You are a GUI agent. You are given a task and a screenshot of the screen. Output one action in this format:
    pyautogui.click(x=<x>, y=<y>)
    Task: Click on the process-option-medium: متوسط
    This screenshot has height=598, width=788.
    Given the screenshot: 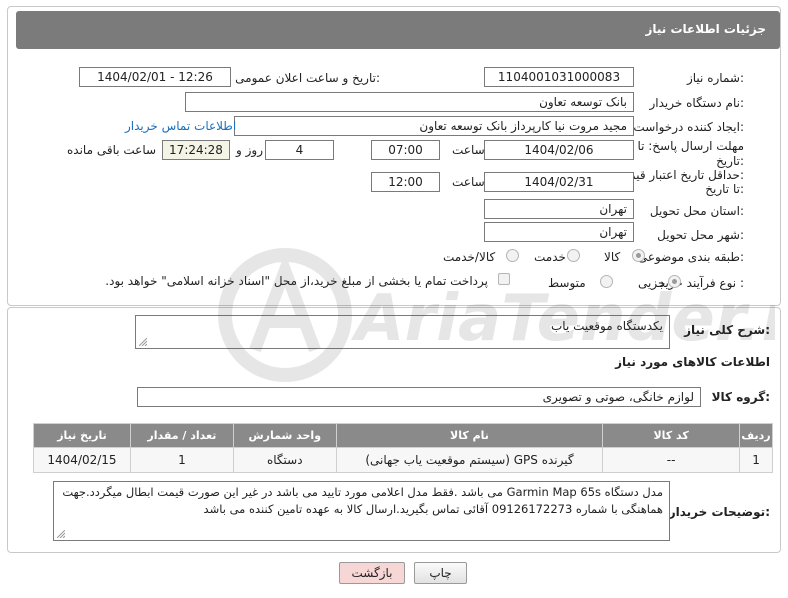 What is the action you would take?
    pyautogui.click(x=567, y=283)
    